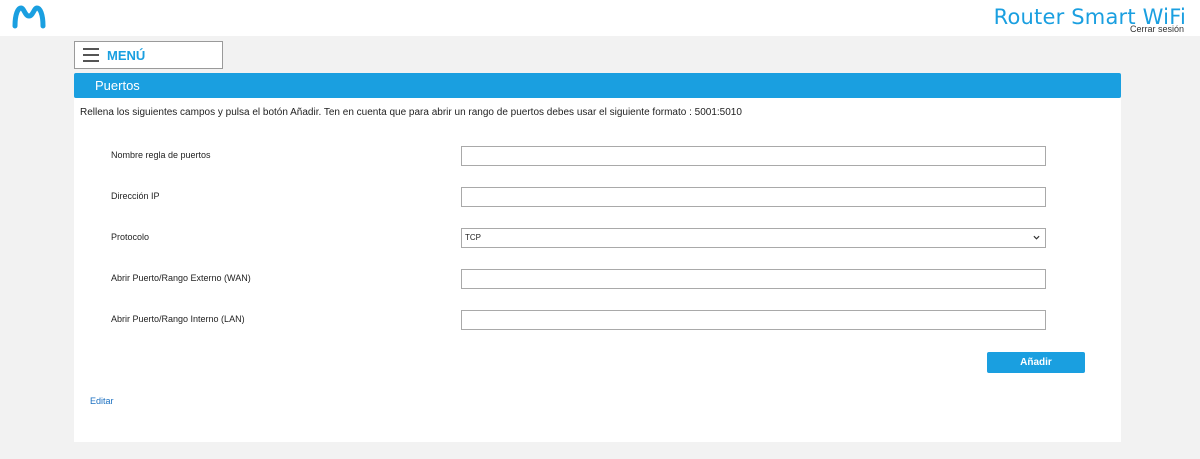 This screenshot has width=1200, height=459. What do you see at coordinates (753, 238) in the screenshot?
I see `protocol-select: TCP` at bounding box center [753, 238].